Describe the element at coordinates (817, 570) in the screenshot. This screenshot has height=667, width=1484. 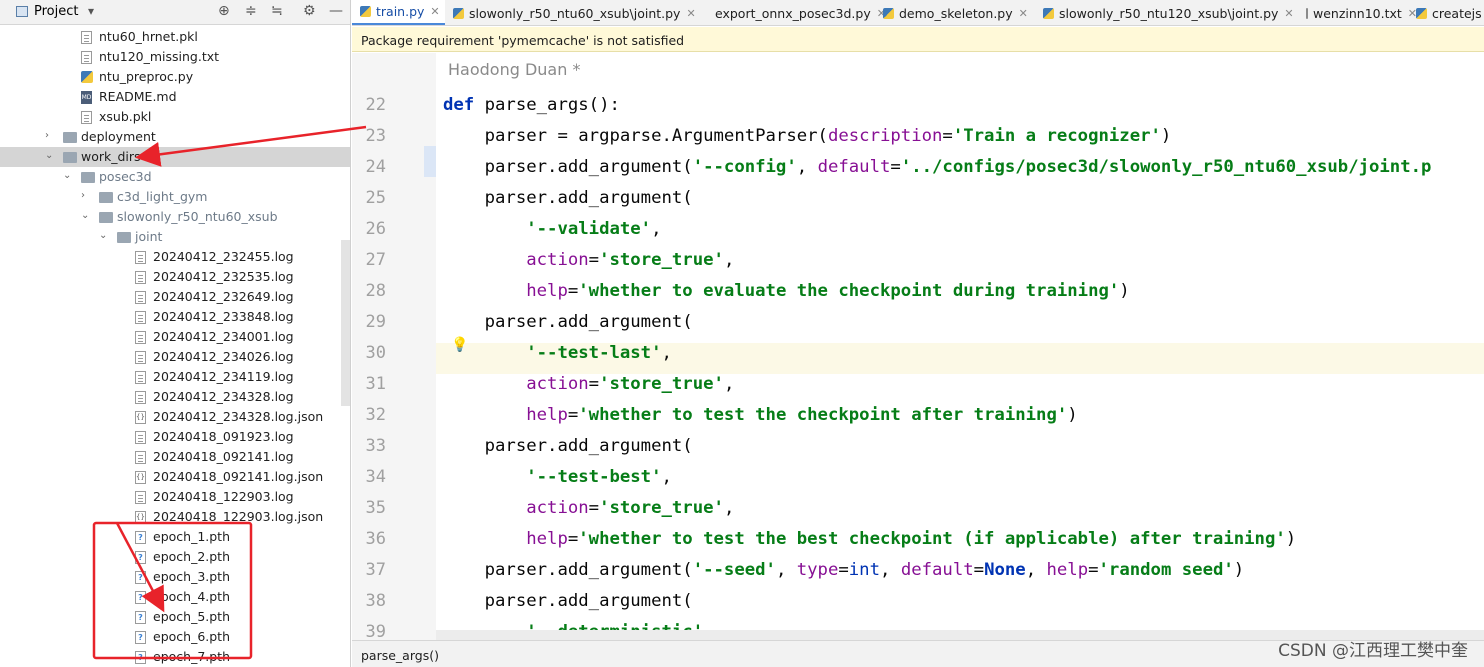
I see `code-token: type` at that location.